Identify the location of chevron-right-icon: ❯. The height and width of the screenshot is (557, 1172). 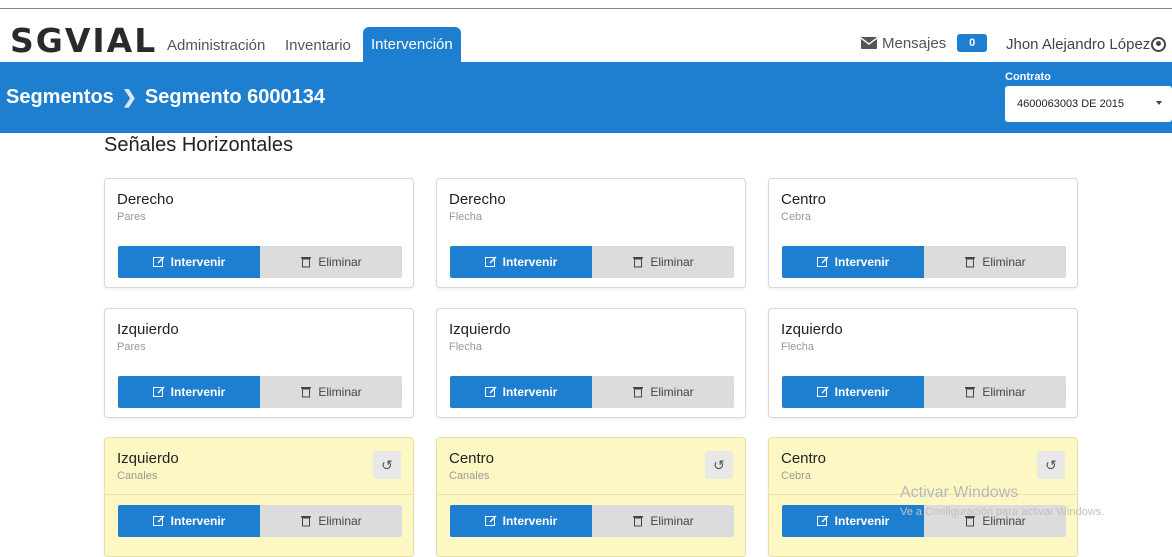
(129, 97).